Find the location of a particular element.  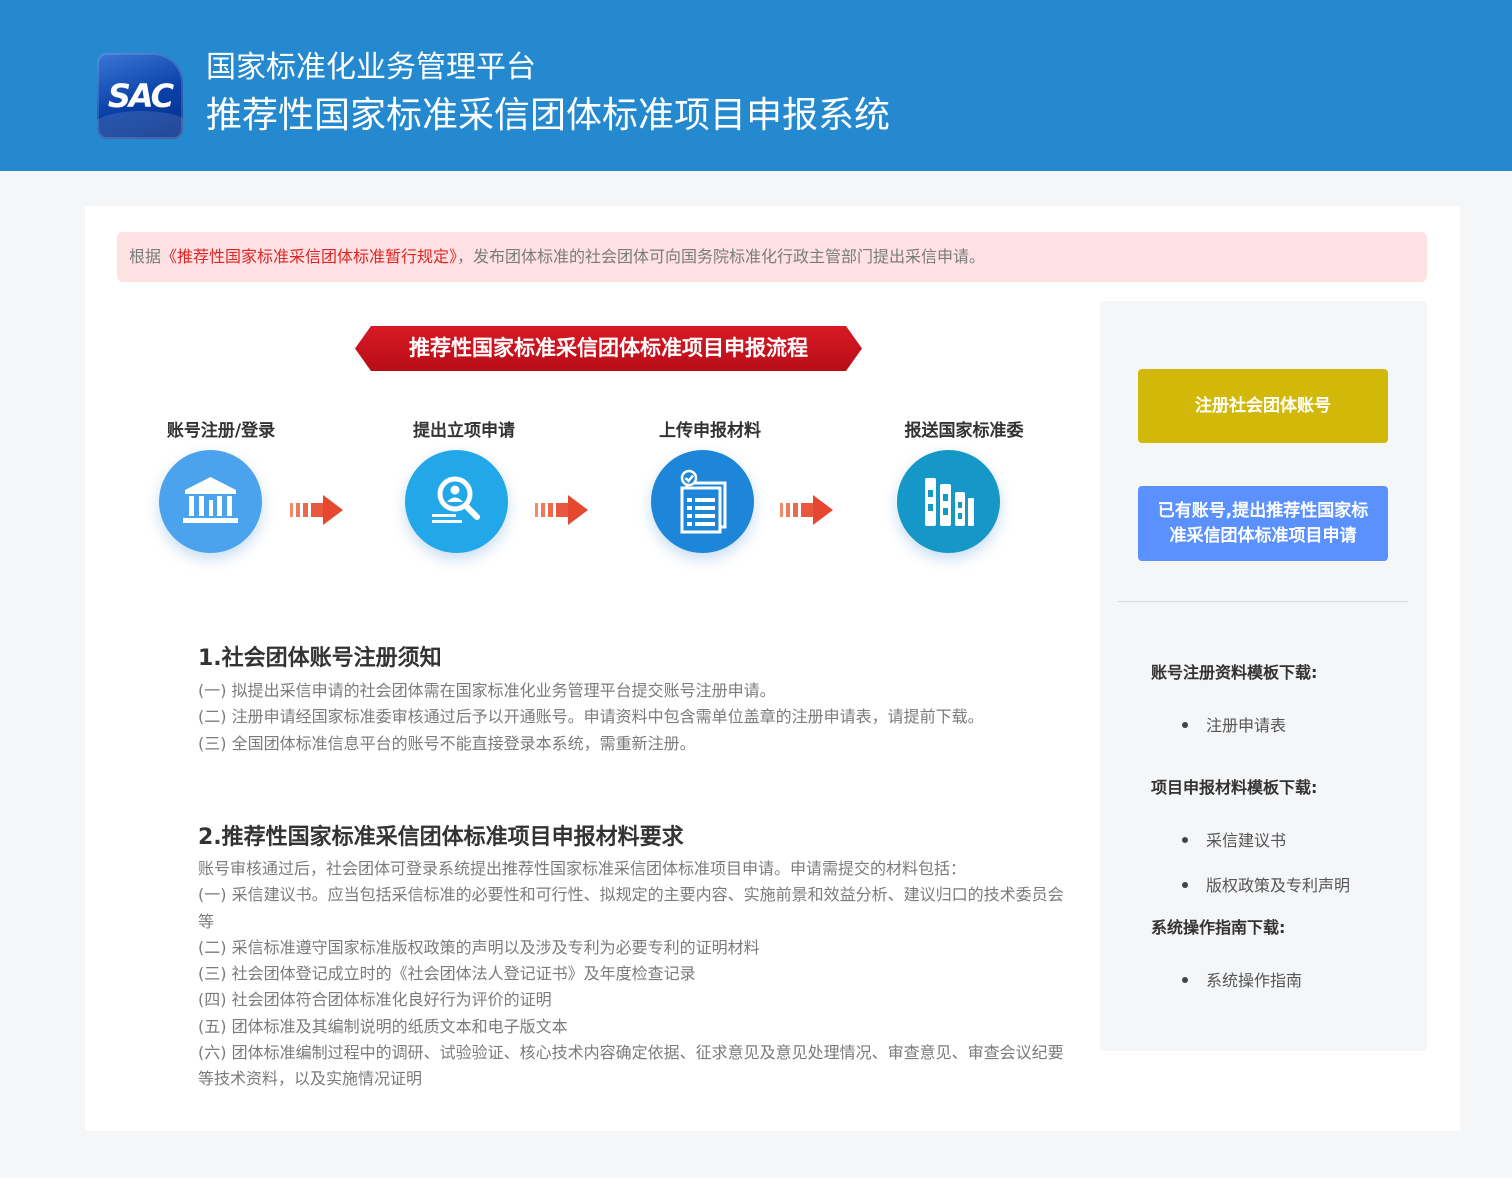

guide-heading: 系统操作指南下载: is located at coordinates (1218, 927).